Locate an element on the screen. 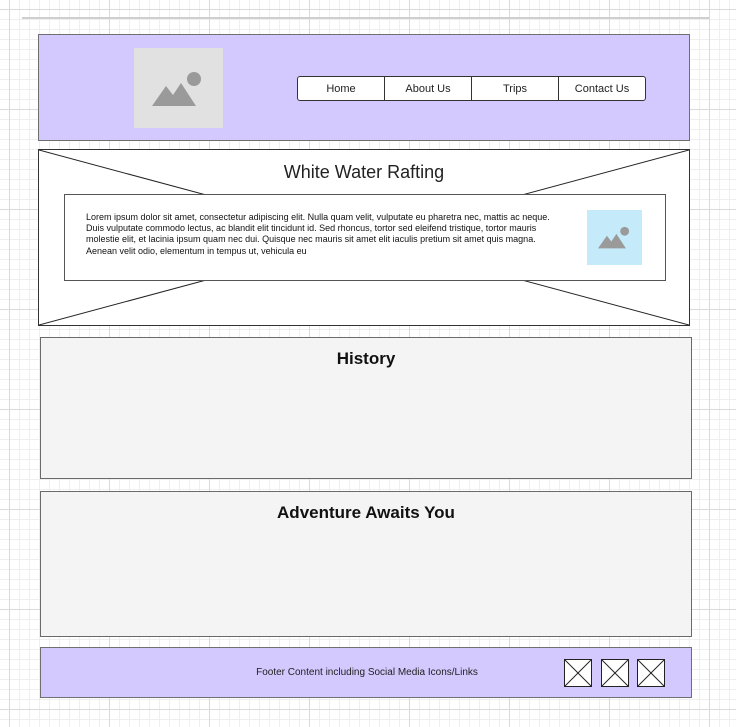  site-header: Home About Us Trips Contact Us is located at coordinates (364, 87).